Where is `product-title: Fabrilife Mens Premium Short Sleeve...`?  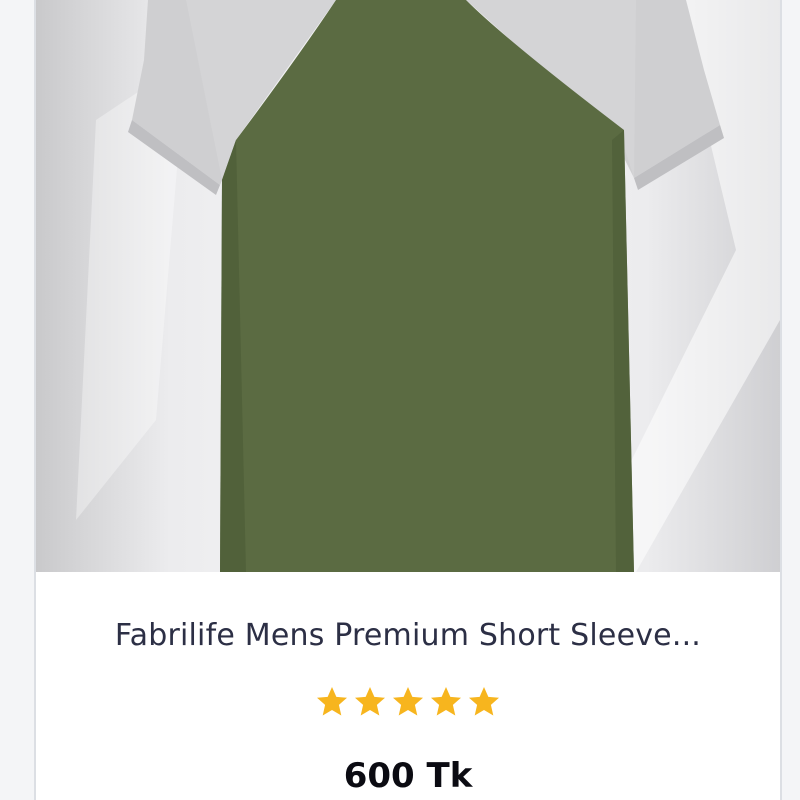 product-title: Fabrilife Mens Premium Short Sleeve... is located at coordinates (408, 635).